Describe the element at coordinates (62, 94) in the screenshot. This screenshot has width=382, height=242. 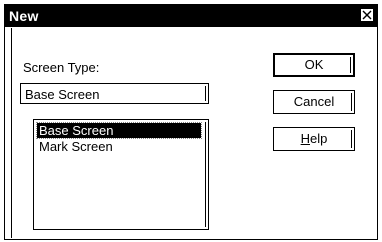
I see `screen-type-value: Base Screen` at that location.